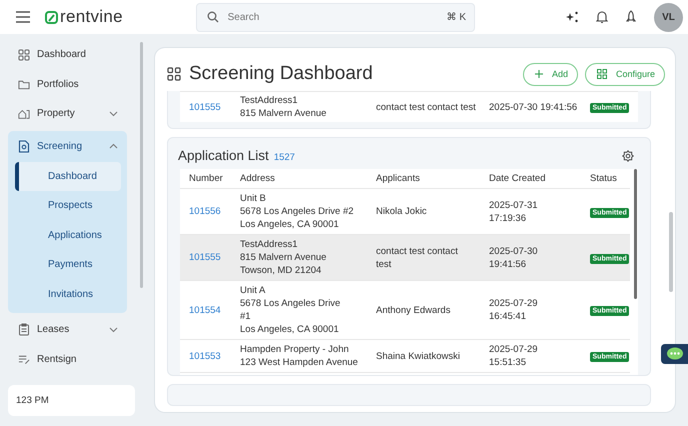 The width and height of the screenshot is (688, 426). What do you see at coordinates (628, 156) in the screenshot?
I see `settings-icon` at bounding box center [628, 156].